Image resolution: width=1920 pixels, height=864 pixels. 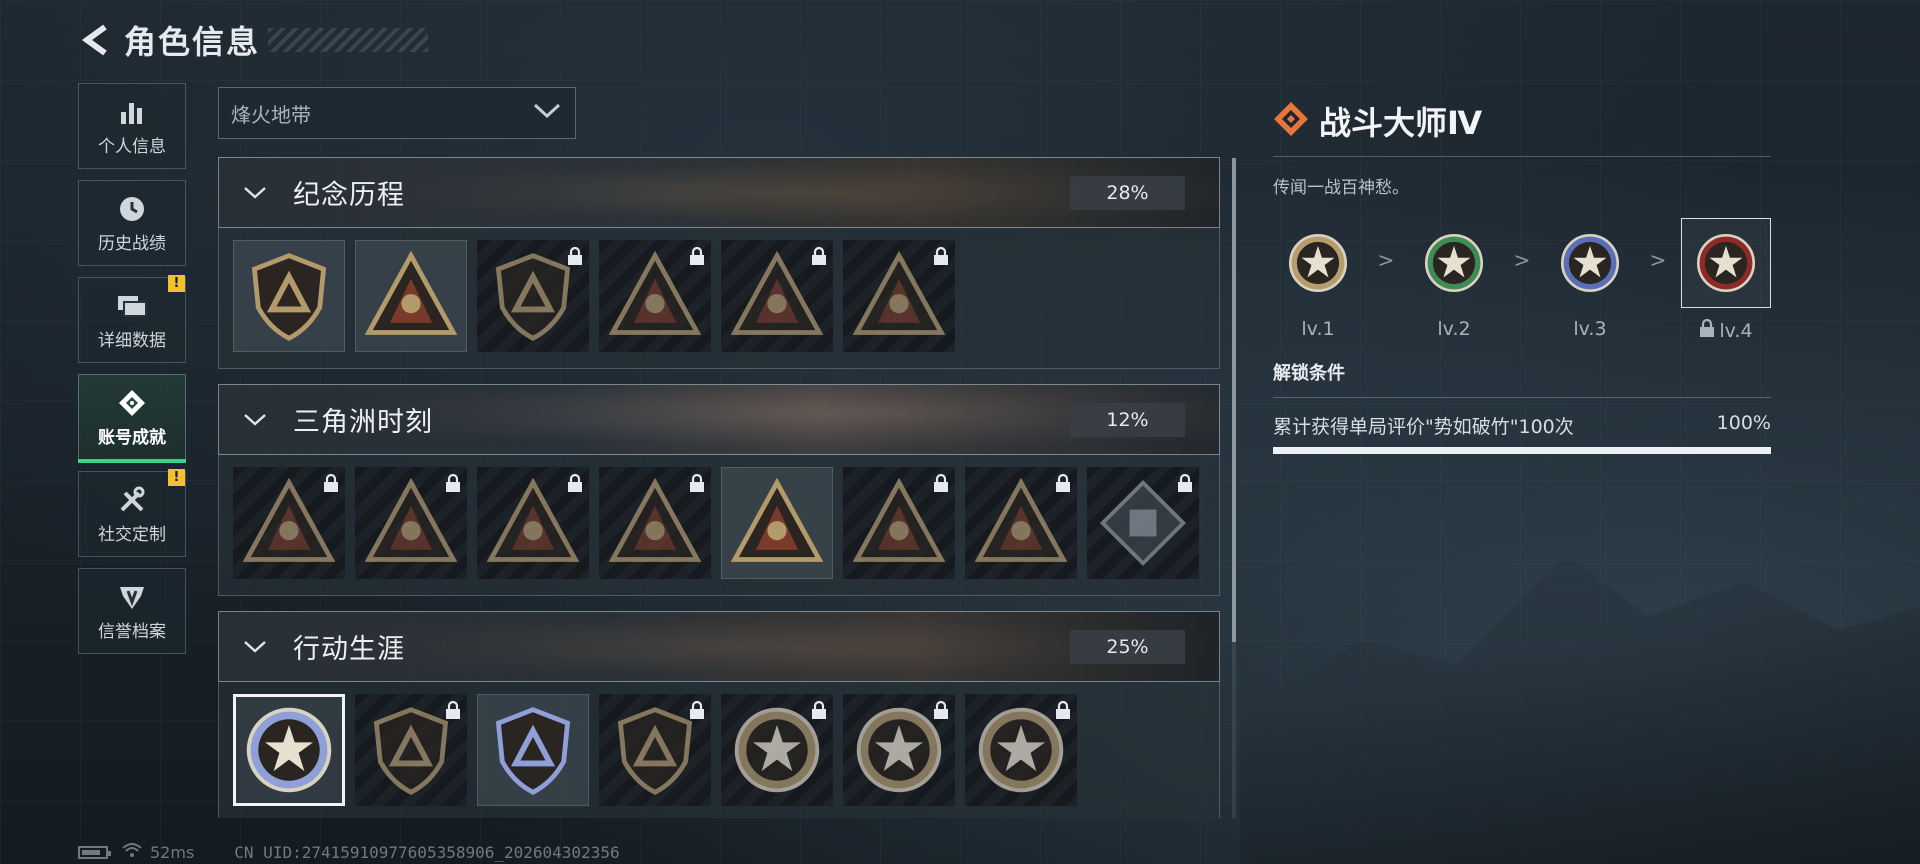 I want to click on page-header: 角色信息, so click(x=253, y=40).